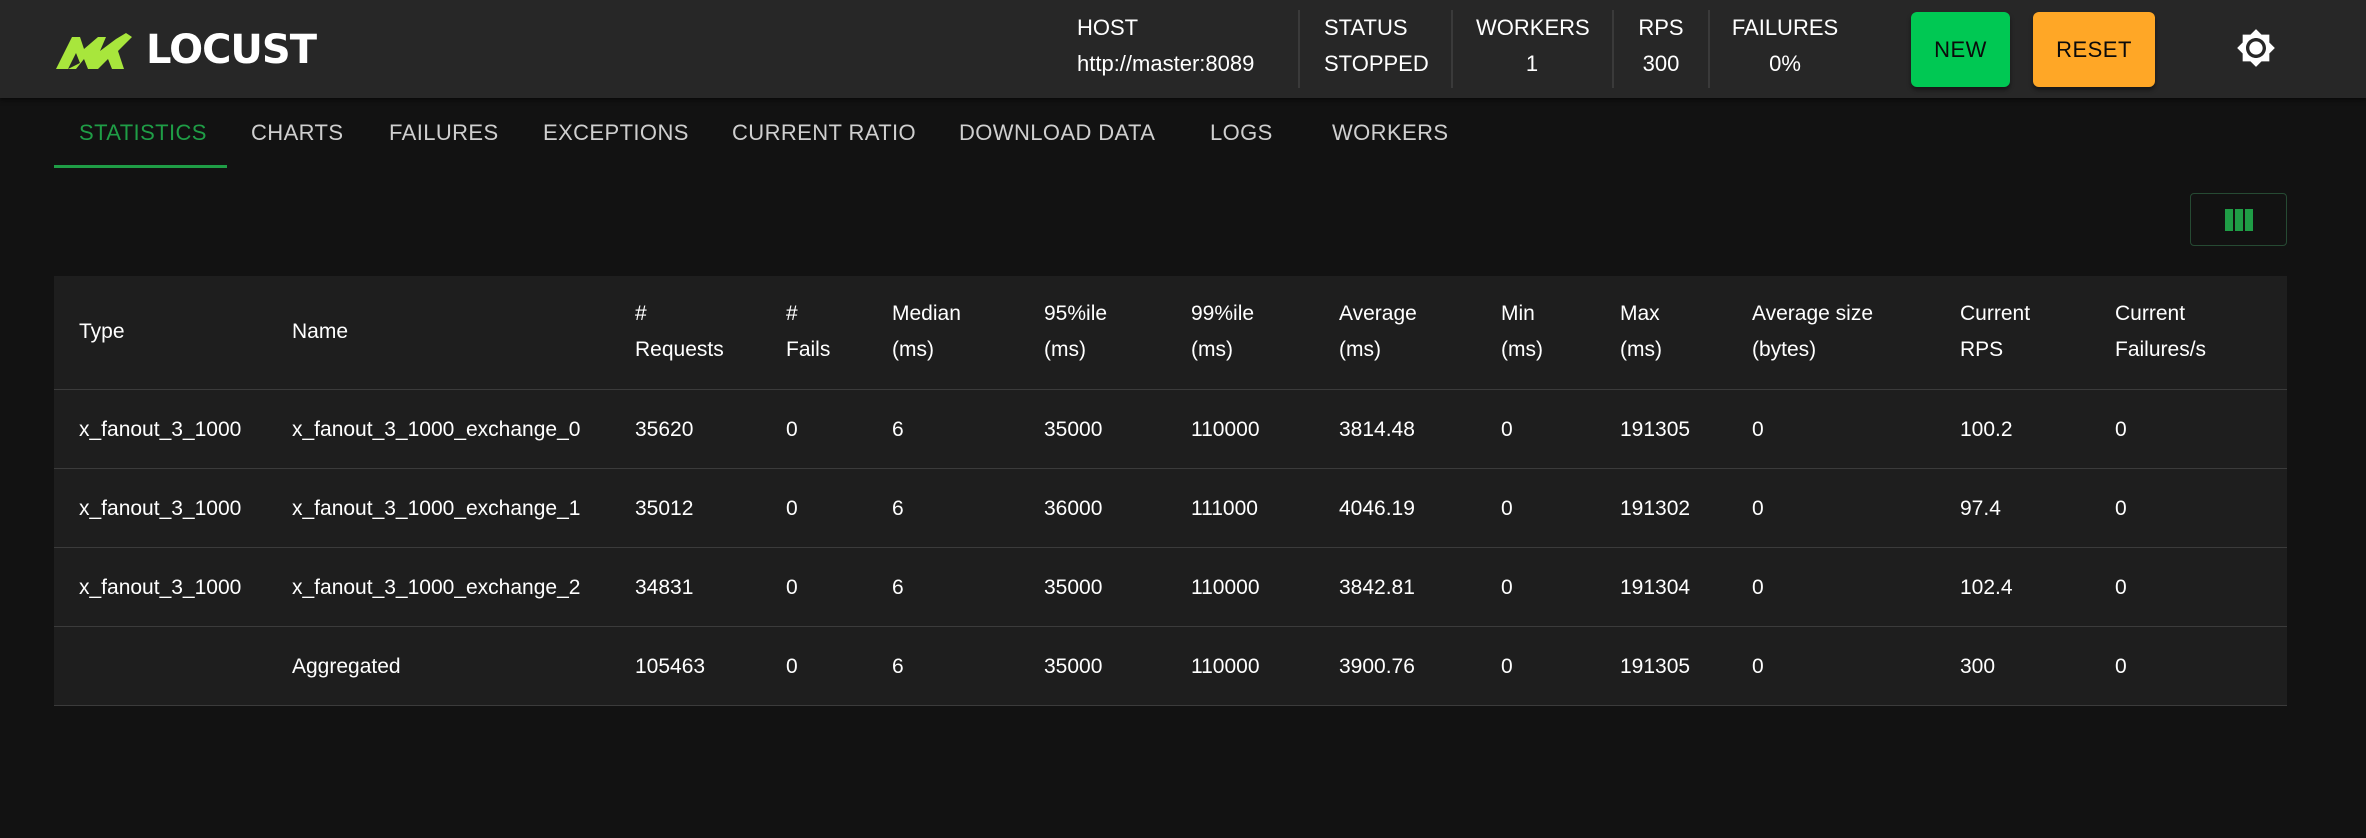 Image resolution: width=2366 pixels, height=838 pixels. I want to click on col-current-rps: Current RPS, so click(1995, 332).